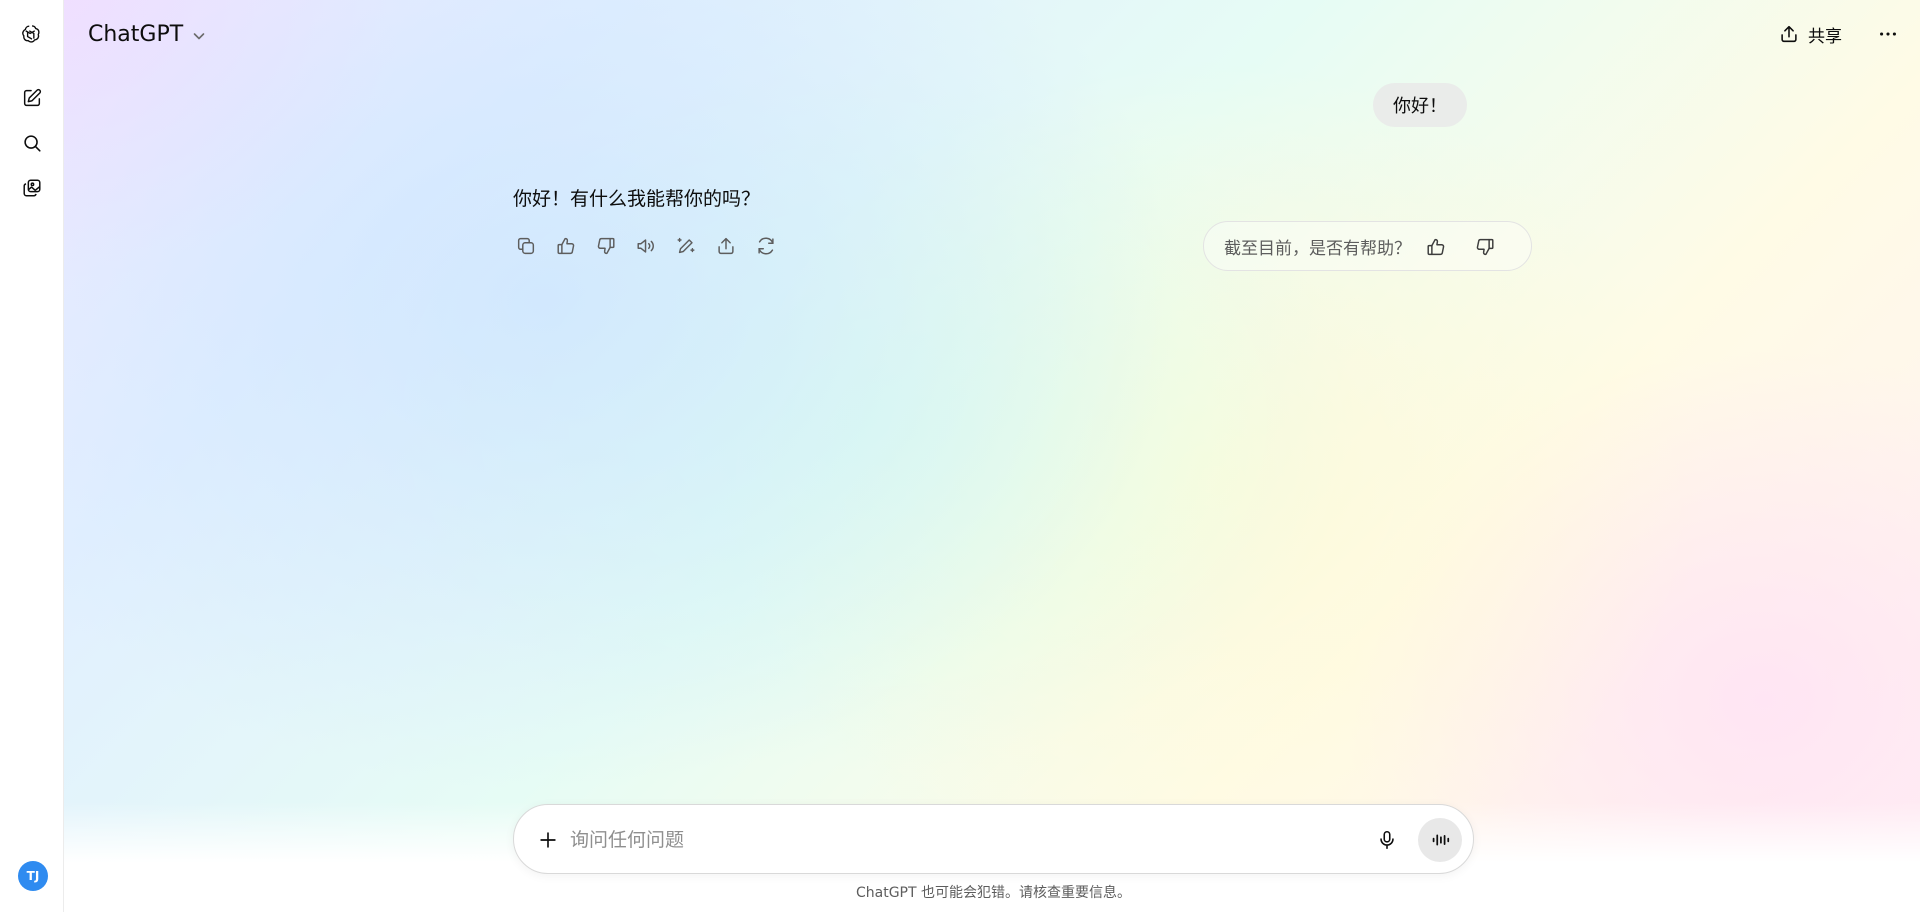 The image size is (1920, 912). Describe the element at coordinates (32, 34) in the screenshot. I see `openai-logo-icon` at that location.